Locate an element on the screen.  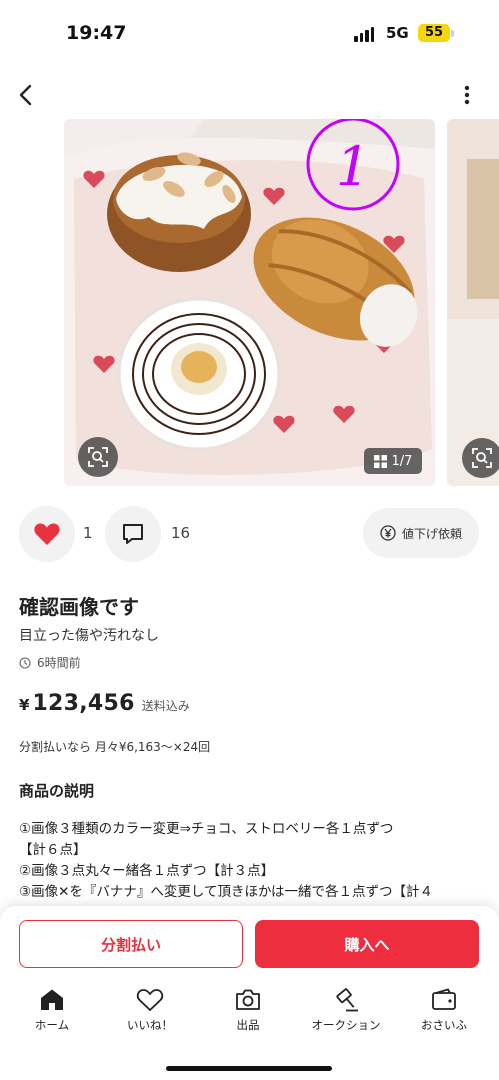
next-photo-image is located at coordinates (473, 302).